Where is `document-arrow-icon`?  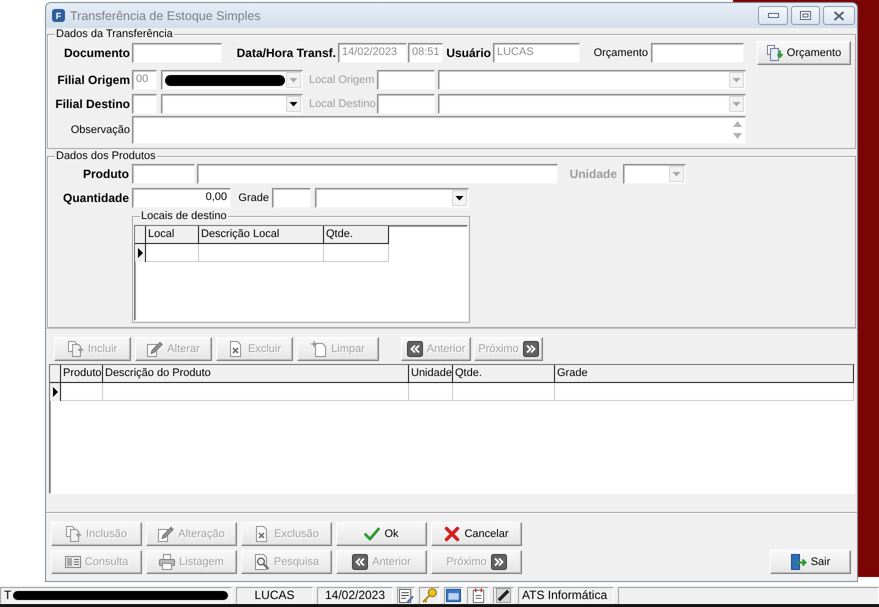 document-arrow-icon is located at coordinates (774, 53).